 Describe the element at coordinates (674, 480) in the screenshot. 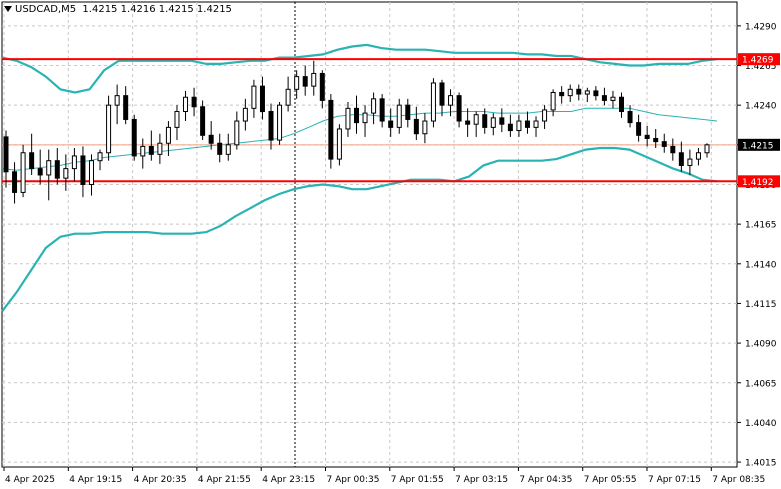

I see `x-tick-label: 7 Apr 07:15` at that location.